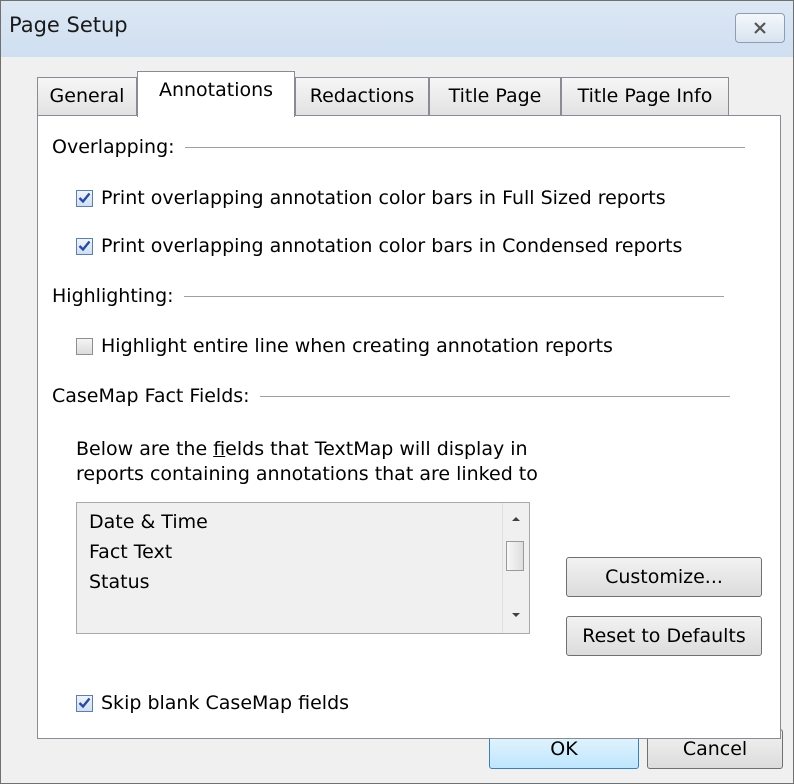  I want to click on reset-to-defaults-button: Reset to Defaults, so click(664, 636).